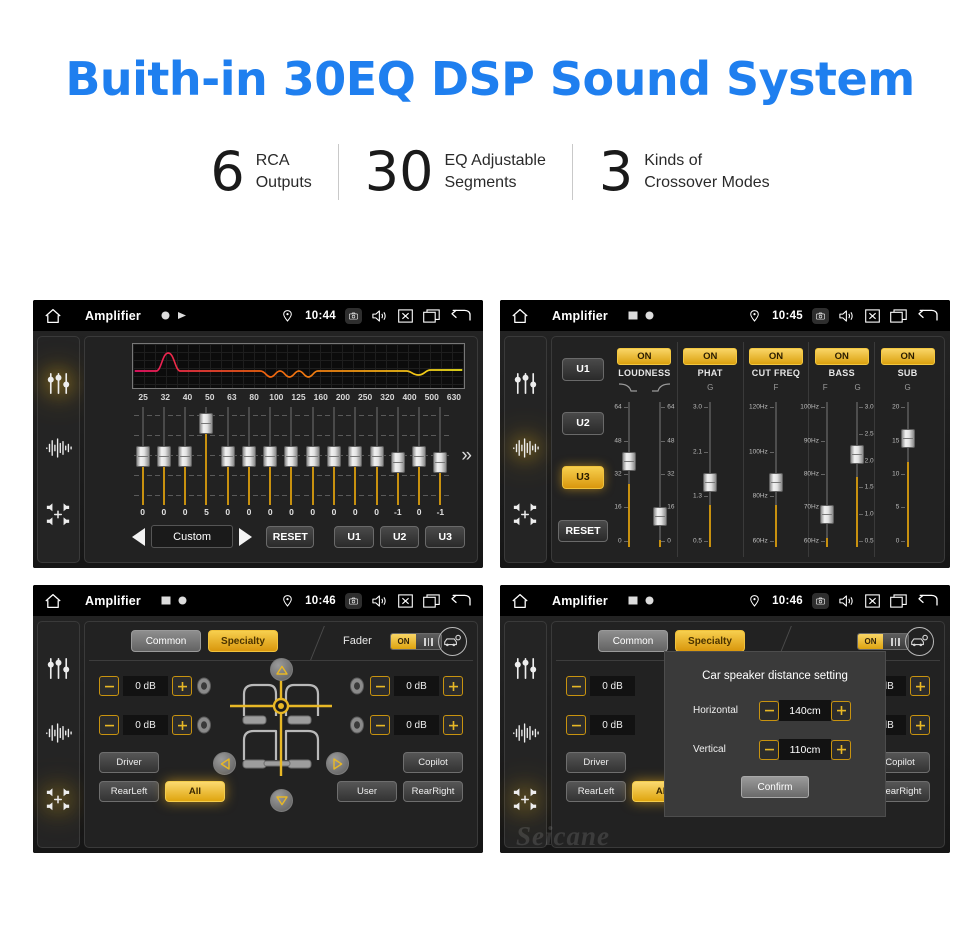 The image size is (980, 930). Describe the element at coordinates (138, 536) in the screenshot. I see `triangle-left-icon` at that location.